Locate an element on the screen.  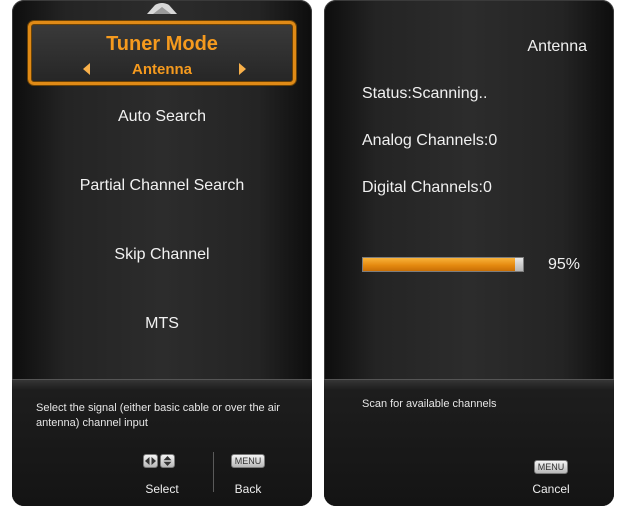
back-label: Back is located at coordinates (248, 489).